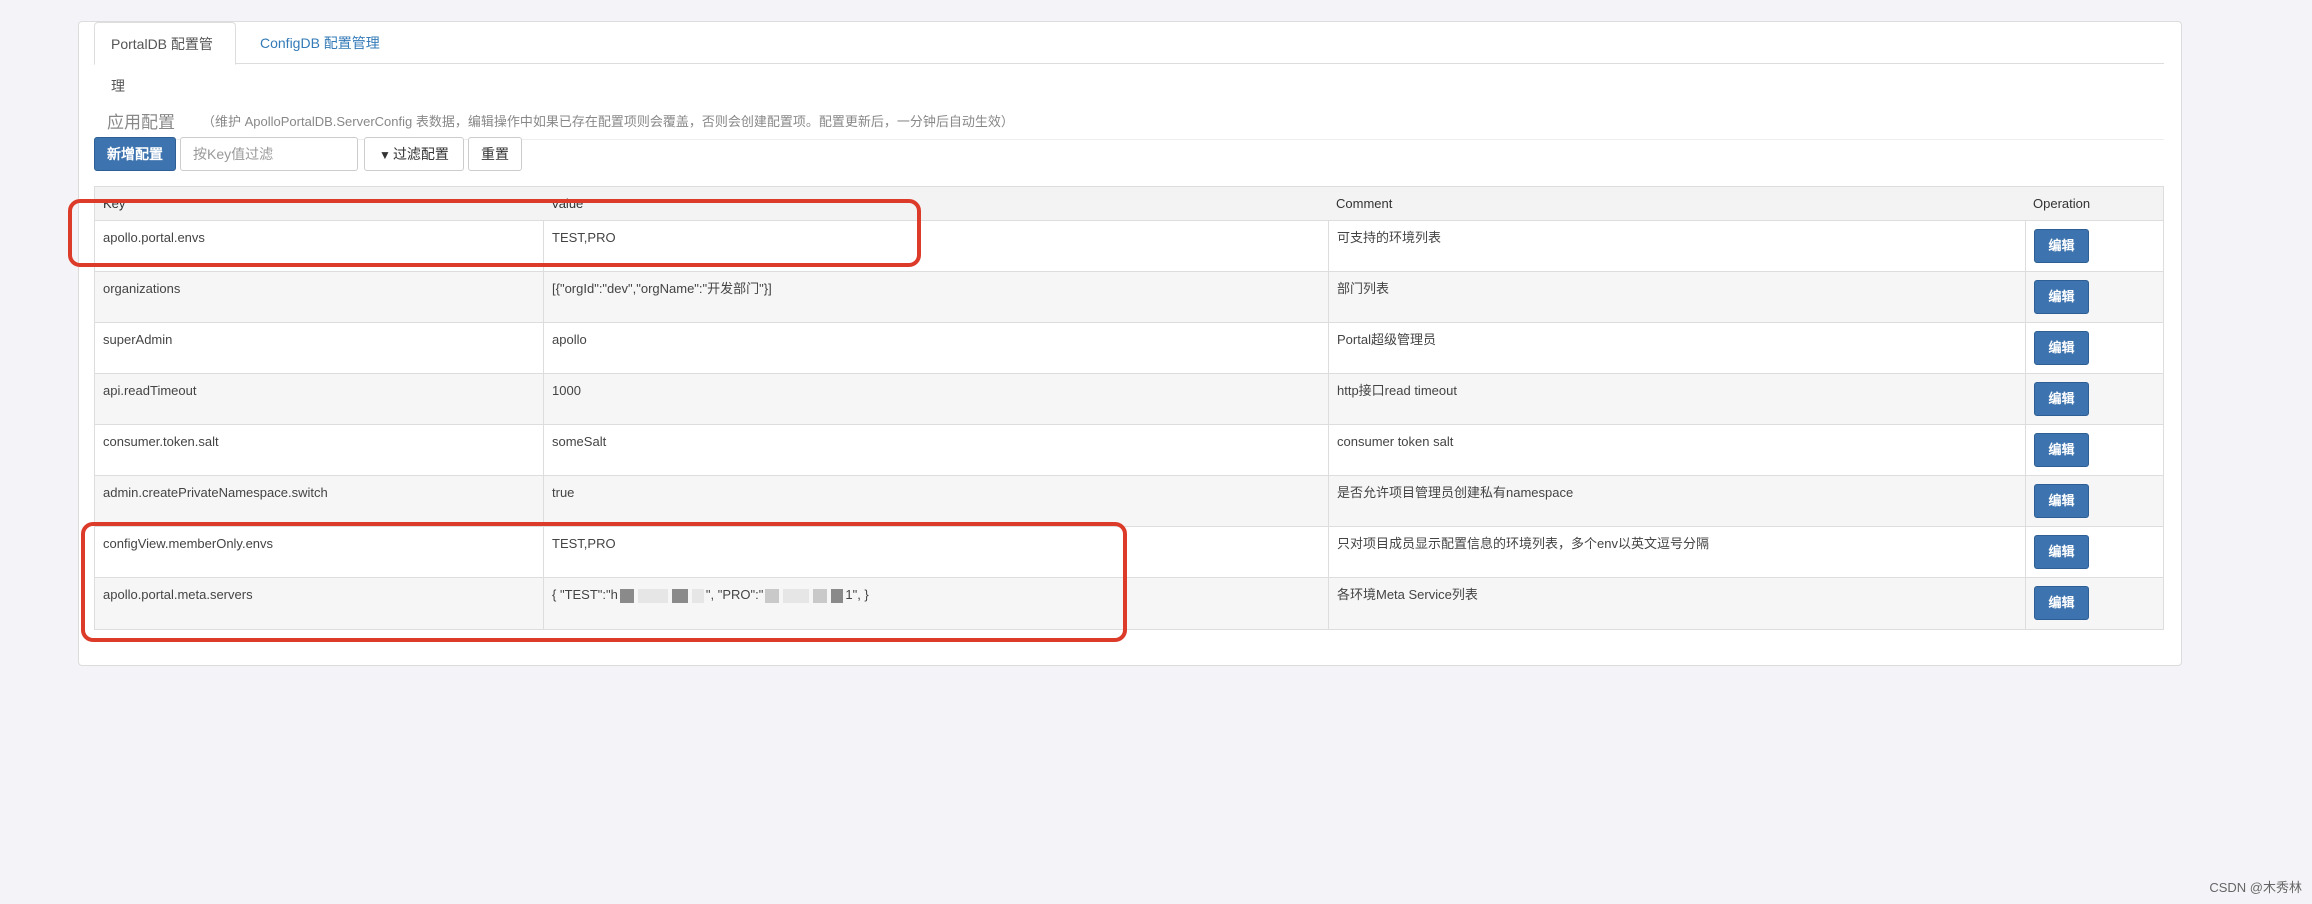 The image size is (2312, 904). Describe the element at coordinates (188, 543) in the screenshot. I see `cell-key: configView.memberOnly.envs` at that location.